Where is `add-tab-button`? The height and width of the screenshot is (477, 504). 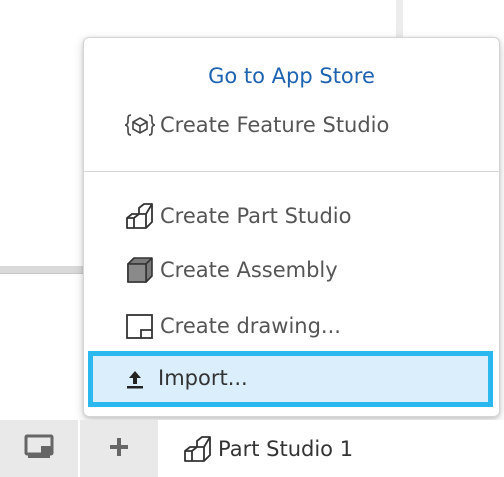
add-tab-button is located at coordinates (119, 448).